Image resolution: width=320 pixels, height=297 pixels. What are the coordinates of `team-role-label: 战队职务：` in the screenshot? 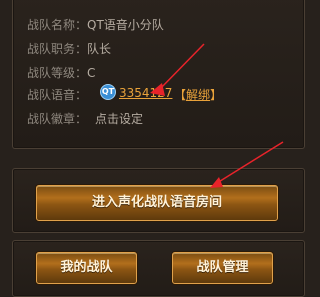 It's located at (57, 49).